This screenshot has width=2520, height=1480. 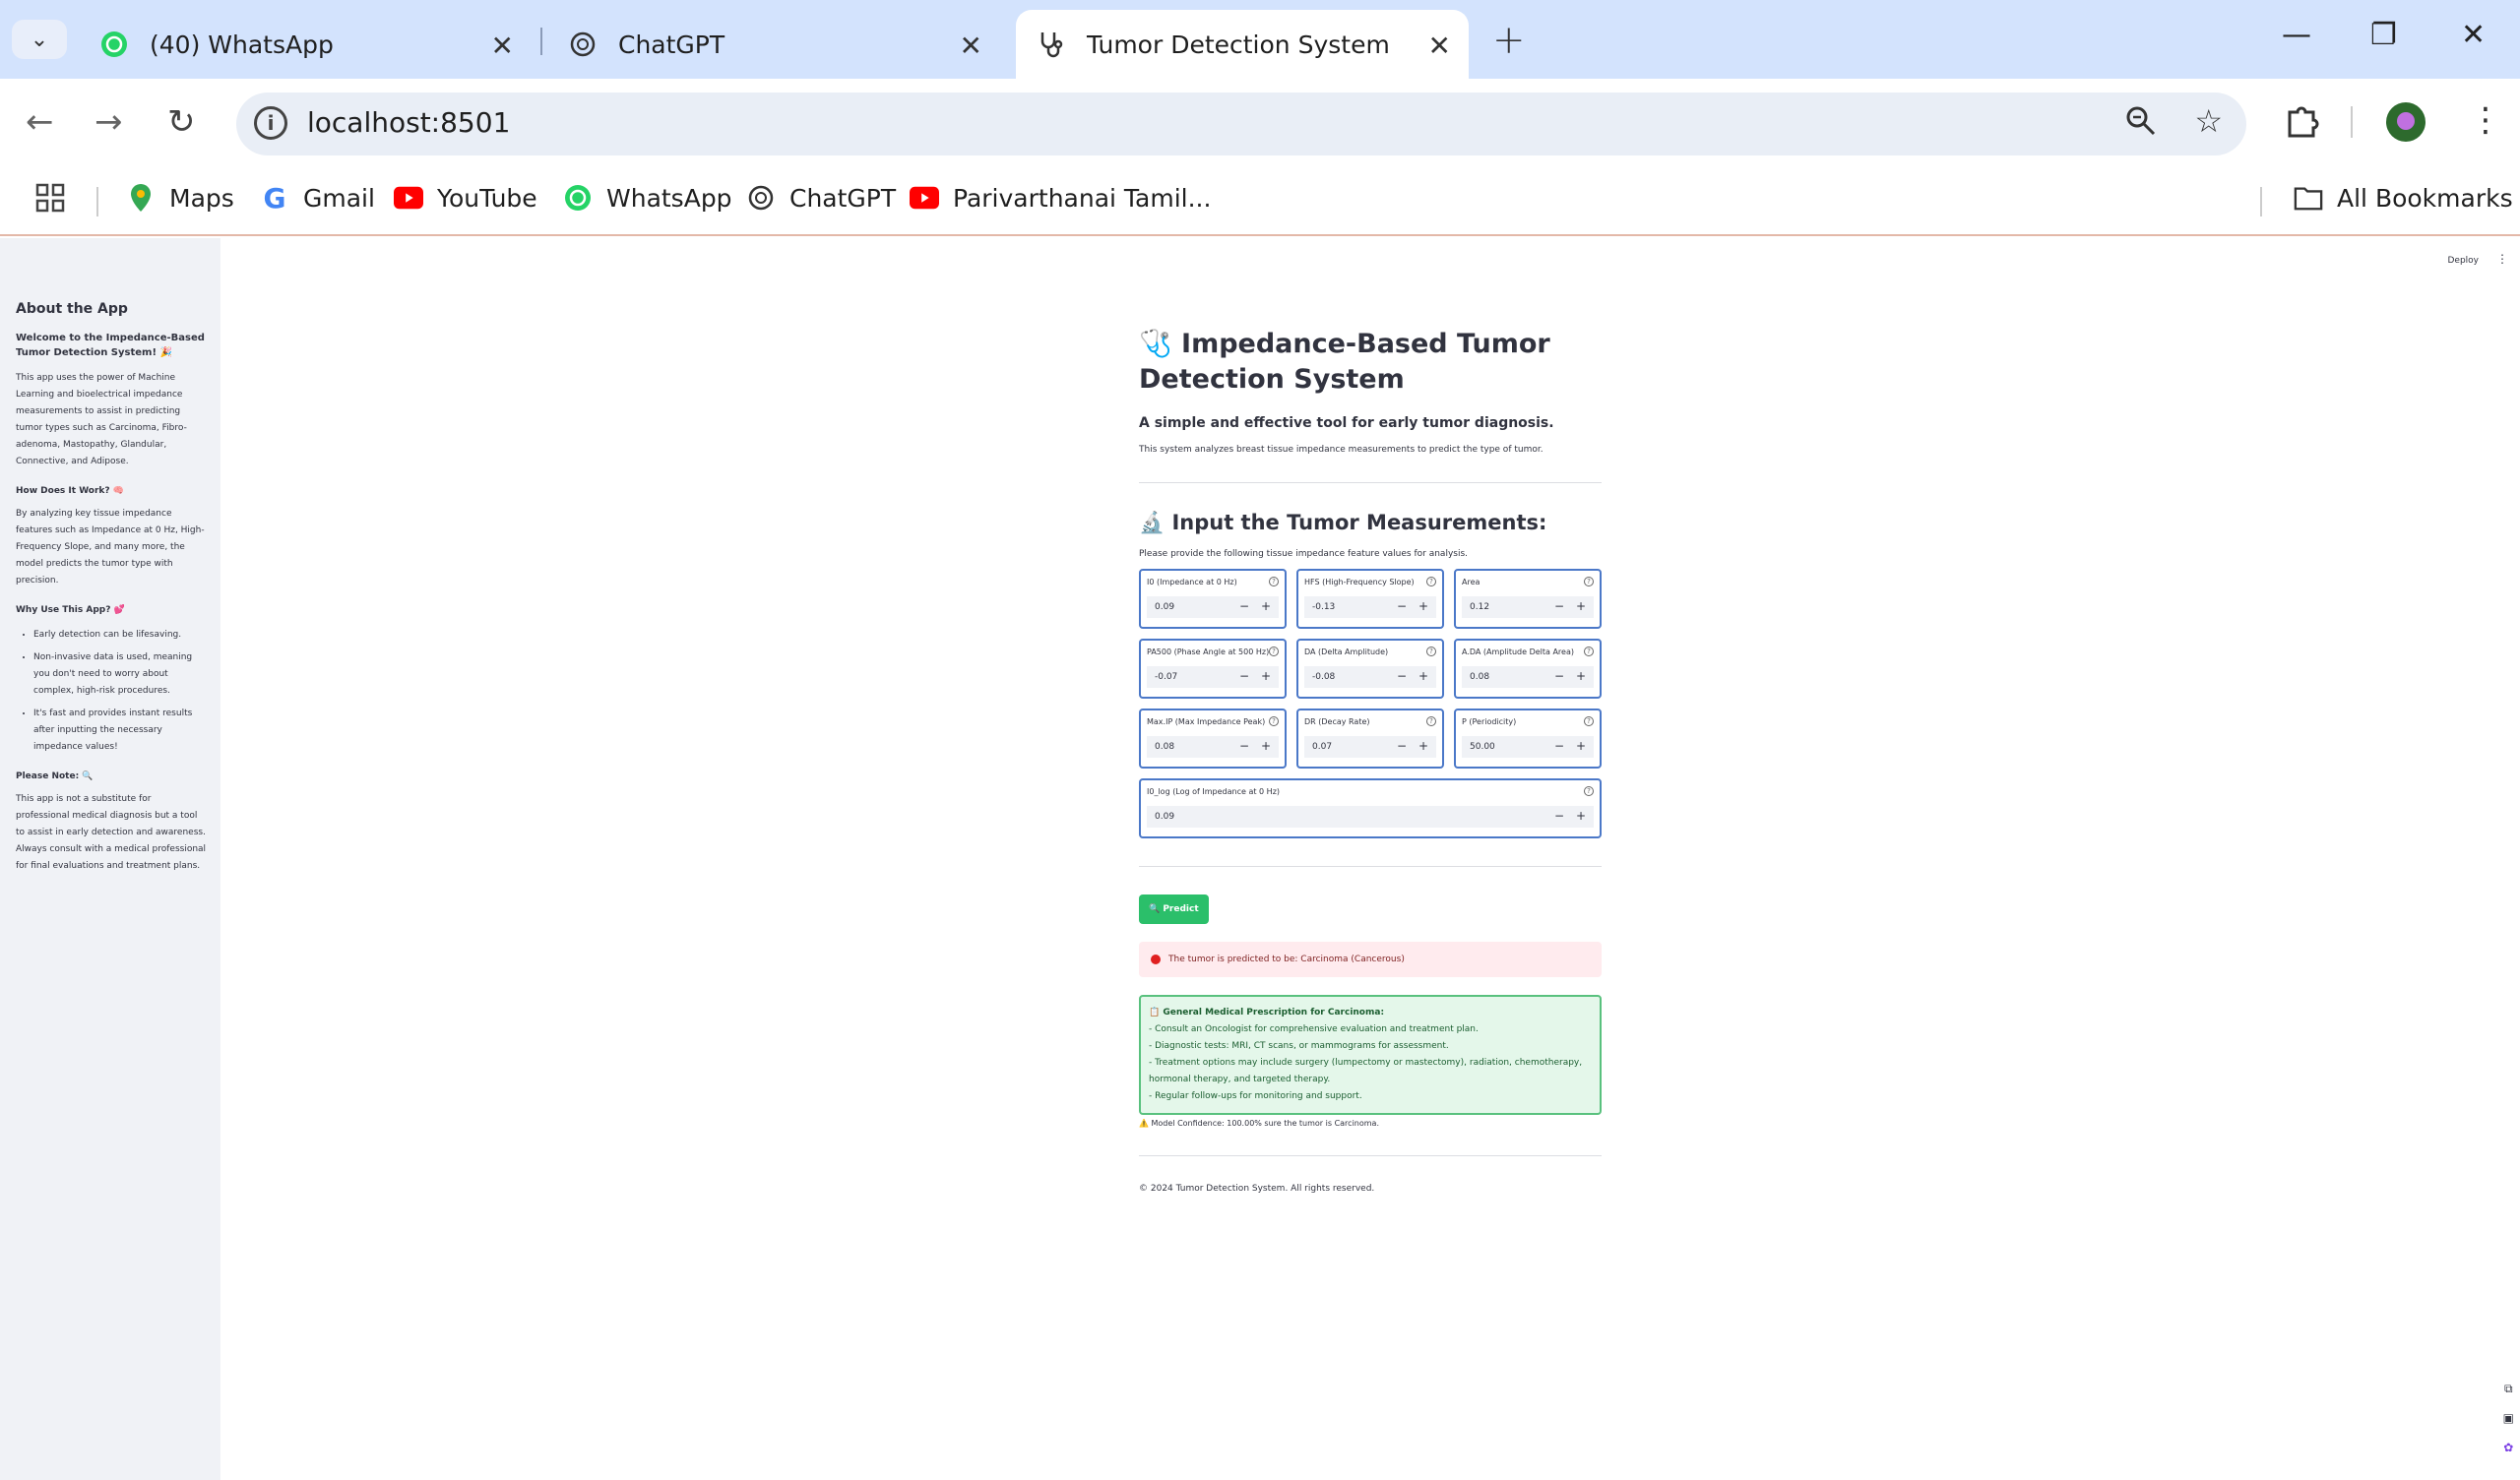 I want to click on field-value: 50.00, so click(x=1482, y=747).